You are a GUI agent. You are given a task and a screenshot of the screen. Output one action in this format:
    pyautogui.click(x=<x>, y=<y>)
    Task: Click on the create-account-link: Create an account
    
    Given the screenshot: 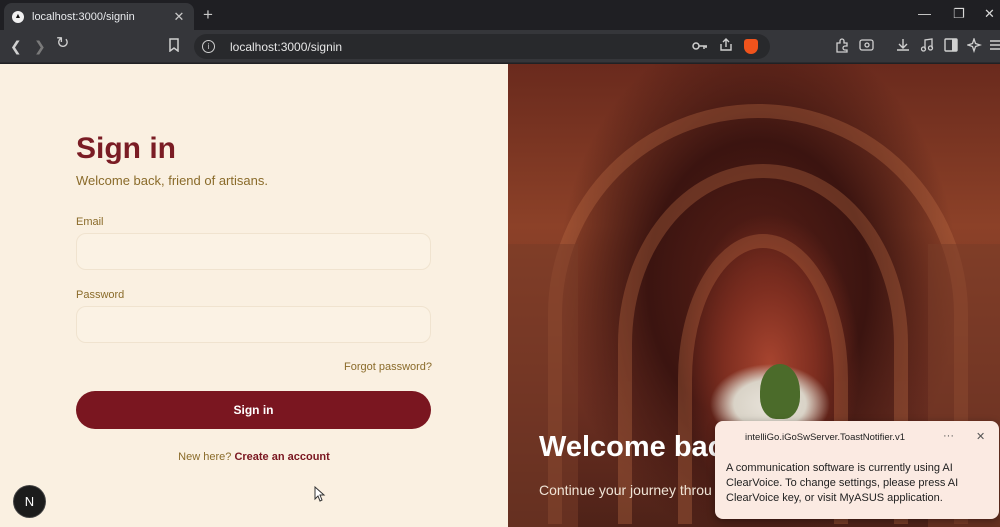 What is the action you would take?
    pyautogui.click(x=281, y=457)
    